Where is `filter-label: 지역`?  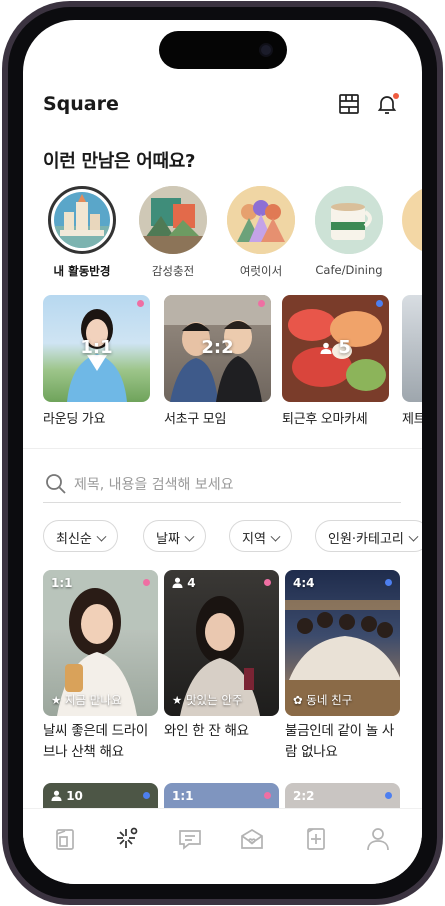 filter-label: 지역 is located at coordinates (254, 539).